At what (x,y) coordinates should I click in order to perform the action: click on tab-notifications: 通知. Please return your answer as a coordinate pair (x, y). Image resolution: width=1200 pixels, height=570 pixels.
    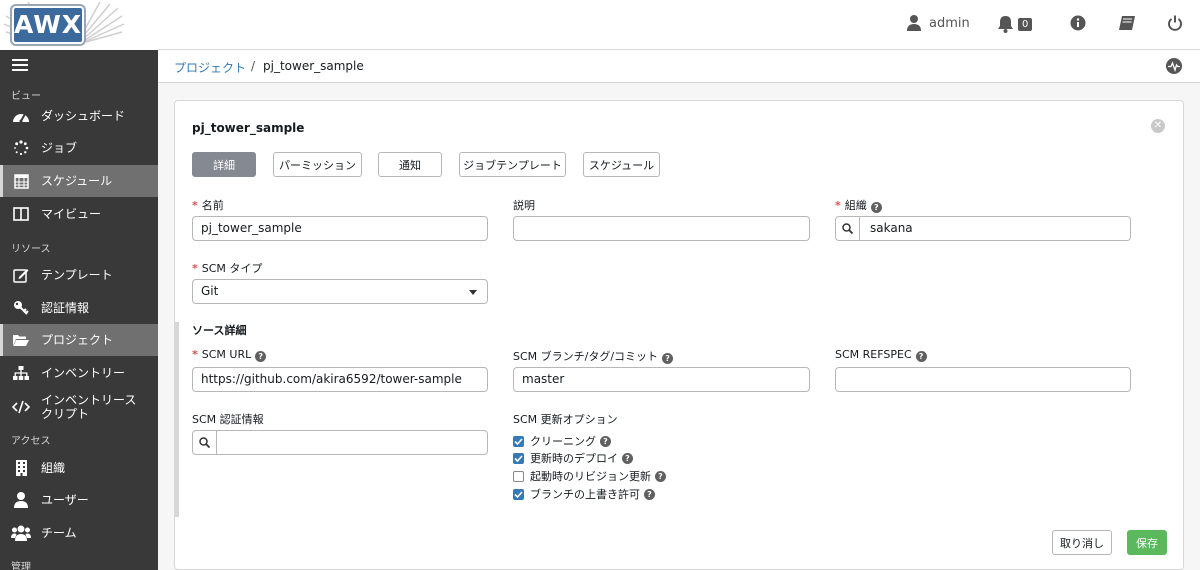
    Looking at the image, I should click on (410, 164).